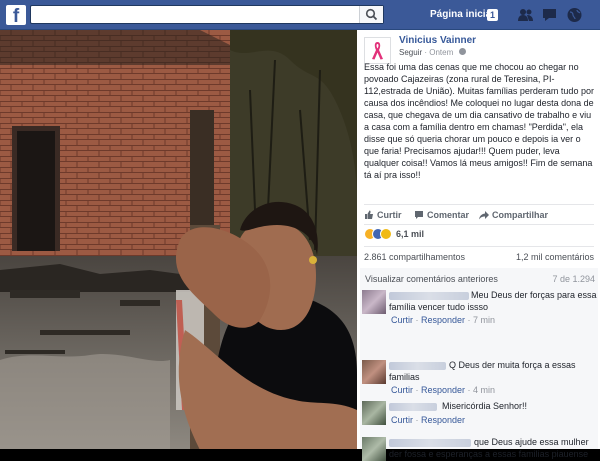 The image size is (600, 461). Describe the element at coordinates (555, 257) in the screenshot. I see `comments-count: 1,2 mil comentários` at that location.